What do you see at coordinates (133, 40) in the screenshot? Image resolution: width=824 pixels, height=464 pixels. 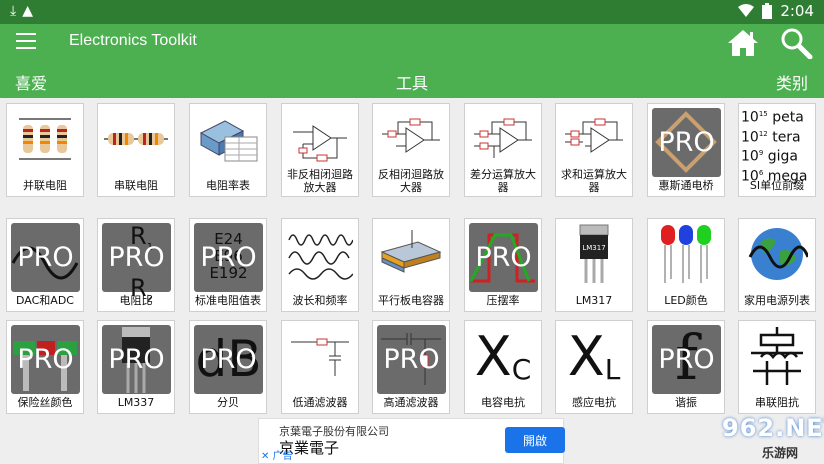 I see `app-title: Electronics Toolkit` at bounding box center [133, 40].